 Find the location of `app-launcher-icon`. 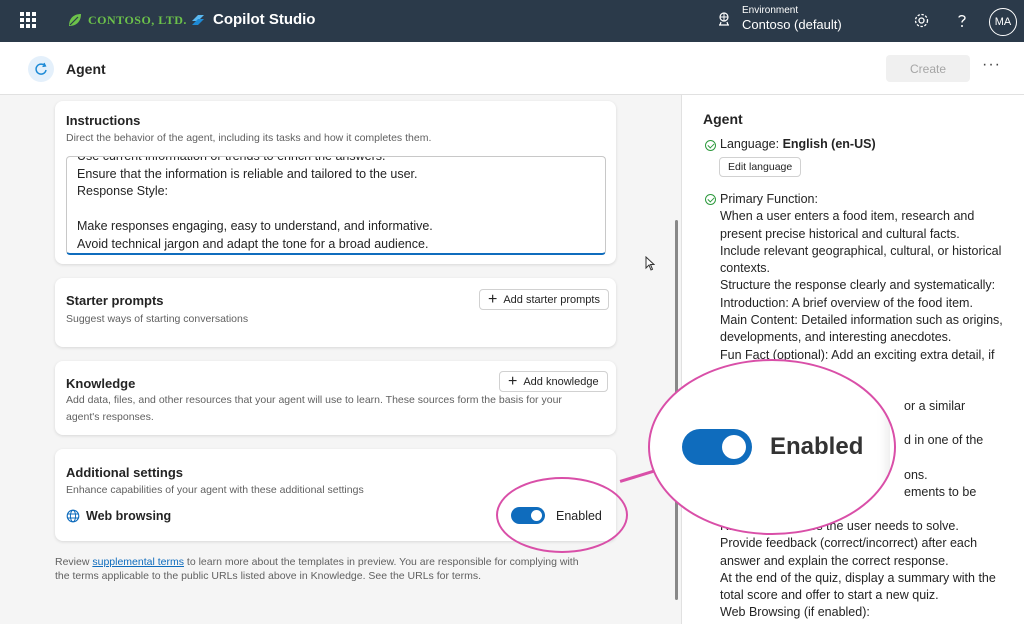

app-launcher-icon is located at coordinates (28, 20).